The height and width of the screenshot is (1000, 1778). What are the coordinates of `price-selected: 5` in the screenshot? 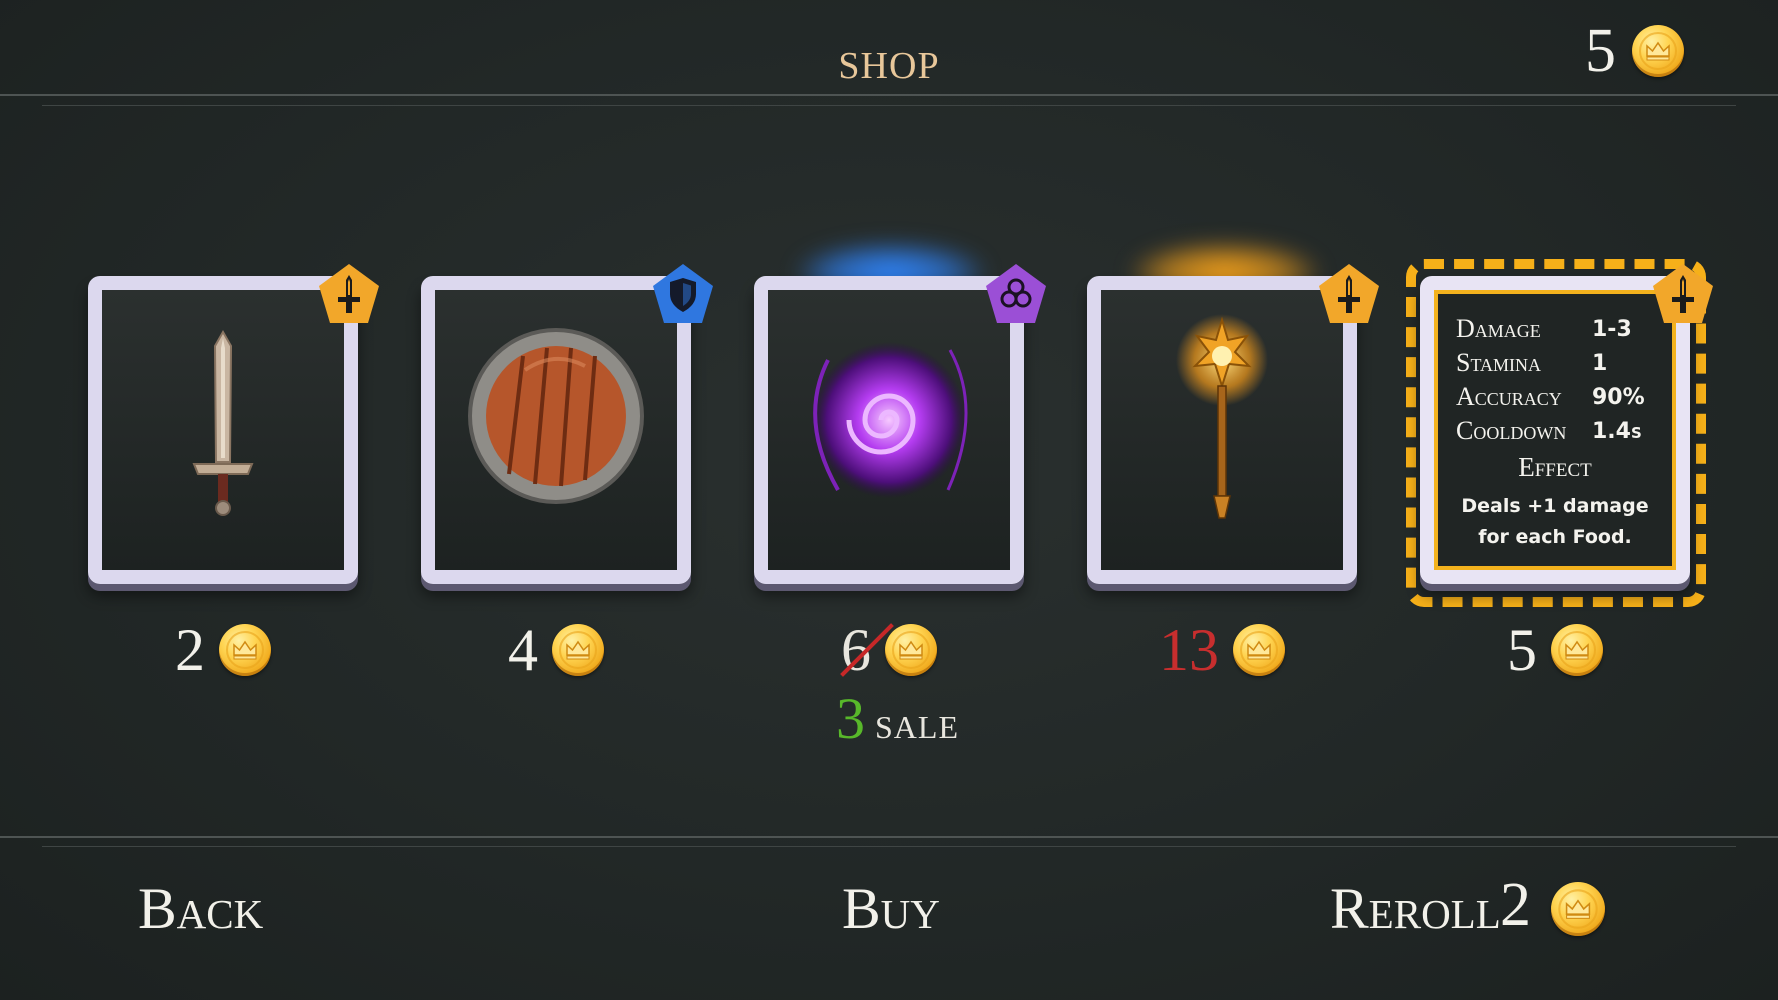 It's located at (1555, 650).